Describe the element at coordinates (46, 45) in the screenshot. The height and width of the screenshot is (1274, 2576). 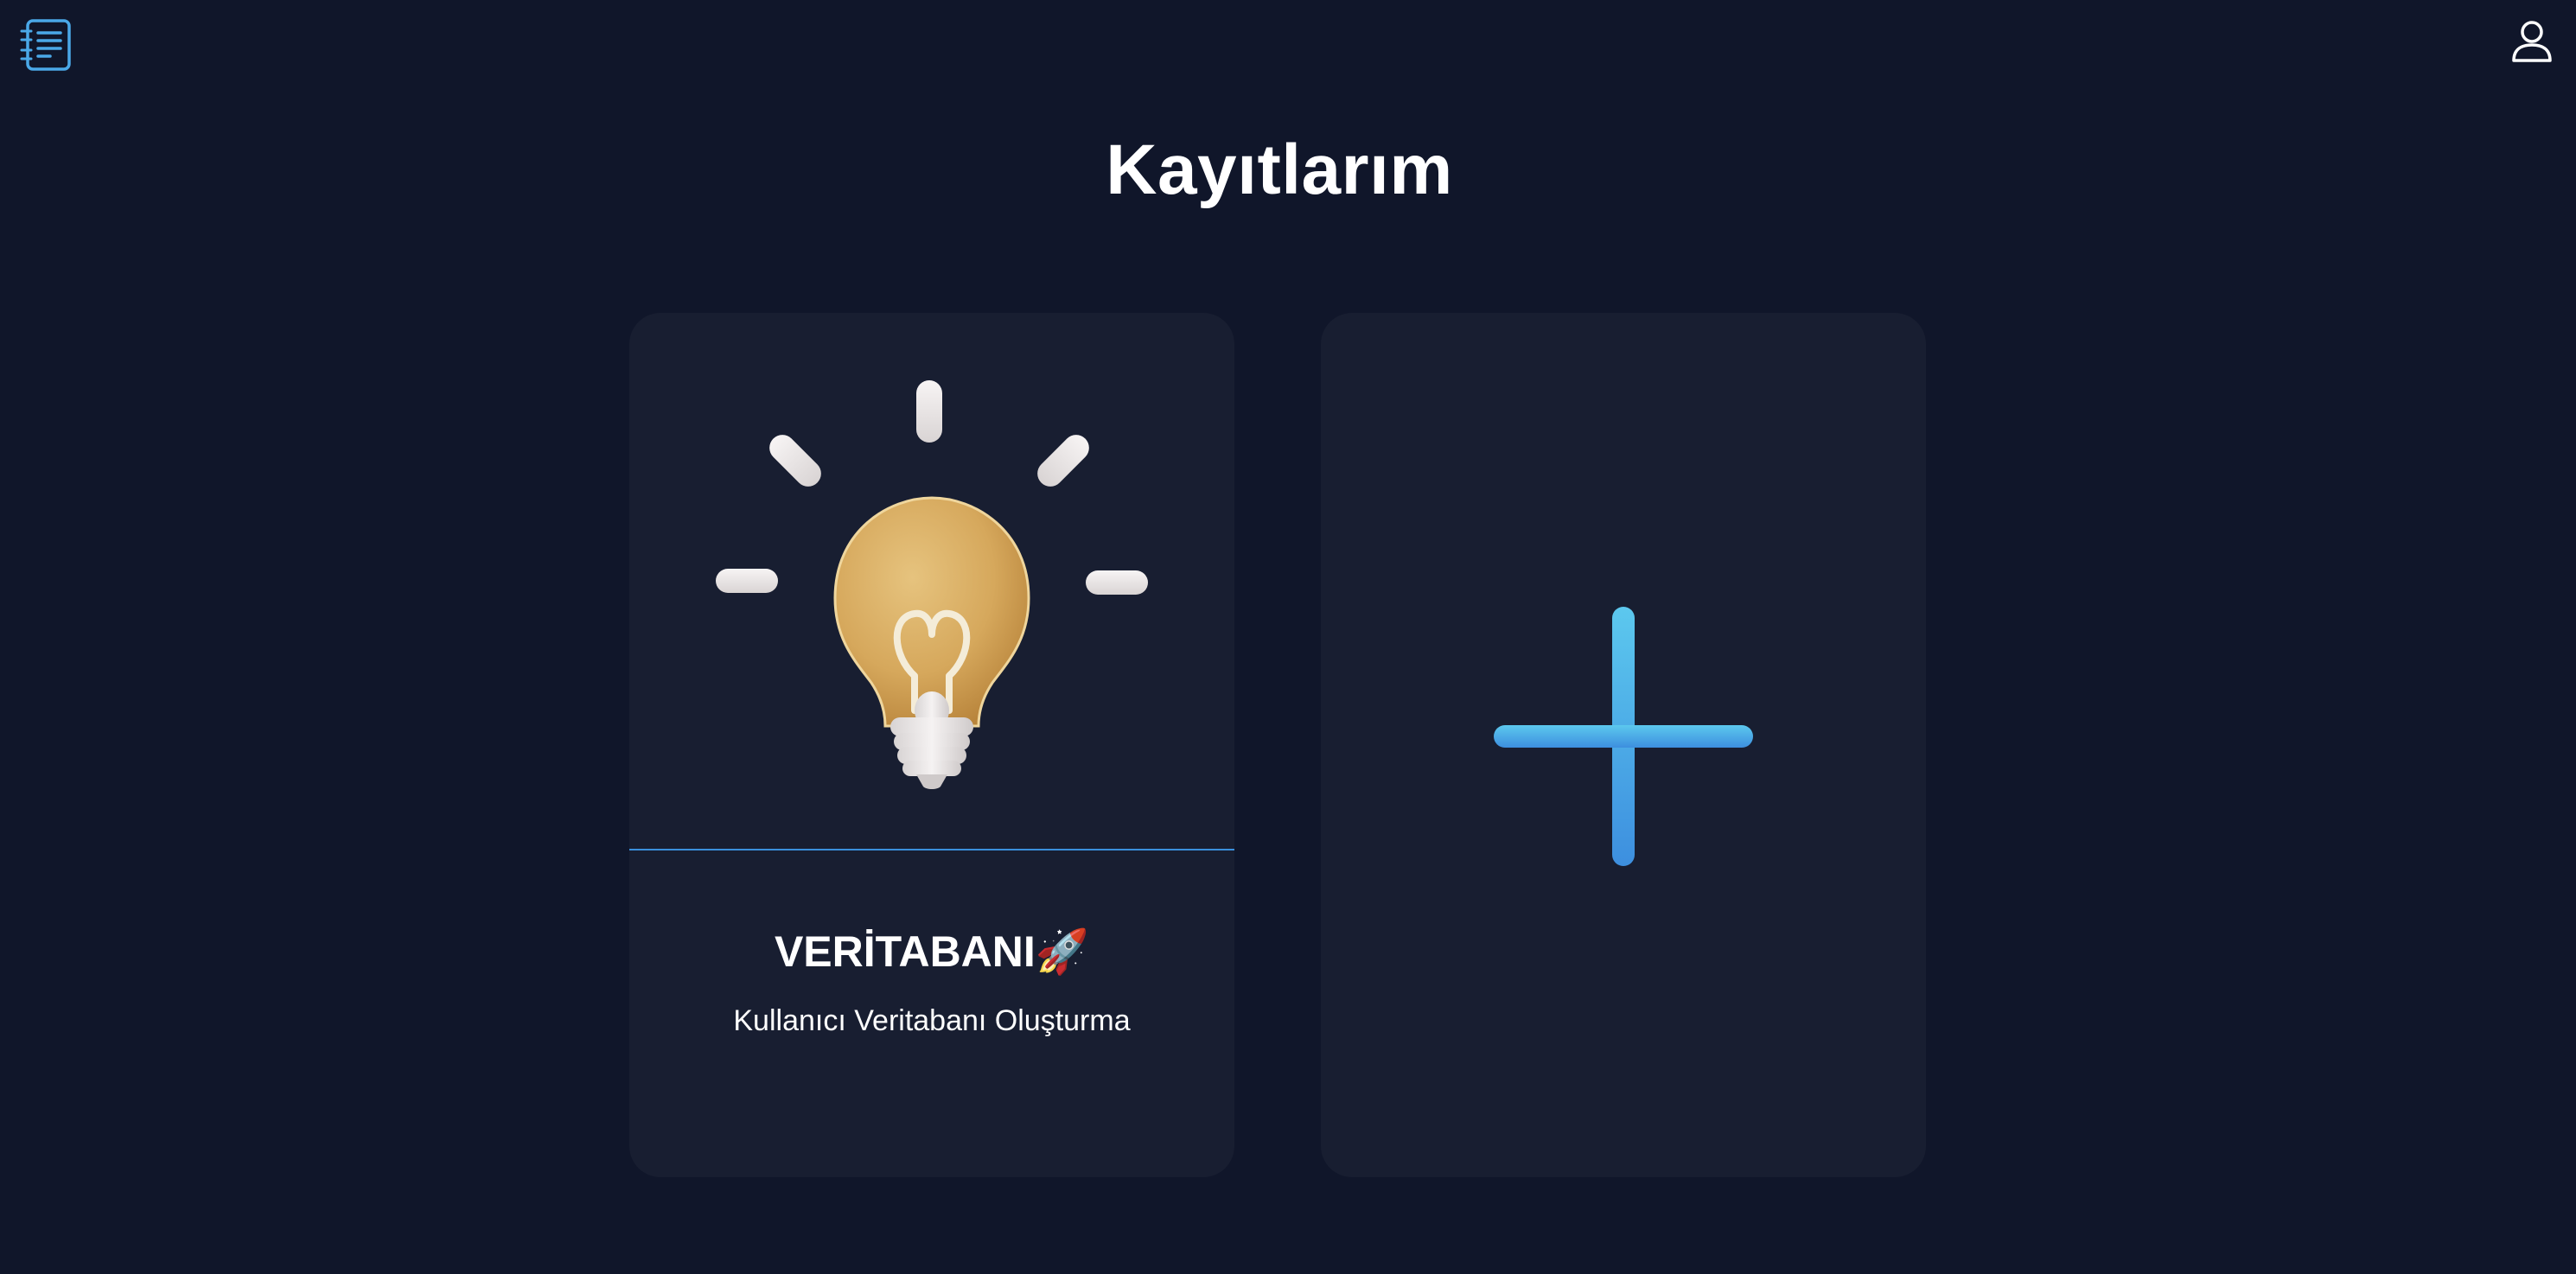
I see `notebook-list-icon` at that location.